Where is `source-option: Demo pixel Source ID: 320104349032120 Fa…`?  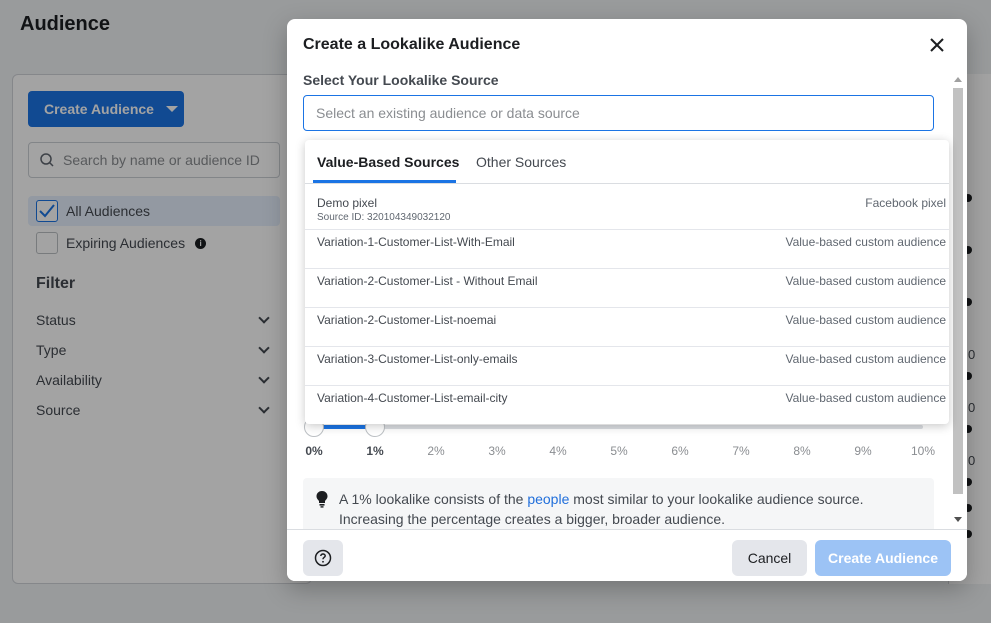
source-option: Demo pixel Source ID: 320104349032120 Fa… is located at coordinates (627, 210).